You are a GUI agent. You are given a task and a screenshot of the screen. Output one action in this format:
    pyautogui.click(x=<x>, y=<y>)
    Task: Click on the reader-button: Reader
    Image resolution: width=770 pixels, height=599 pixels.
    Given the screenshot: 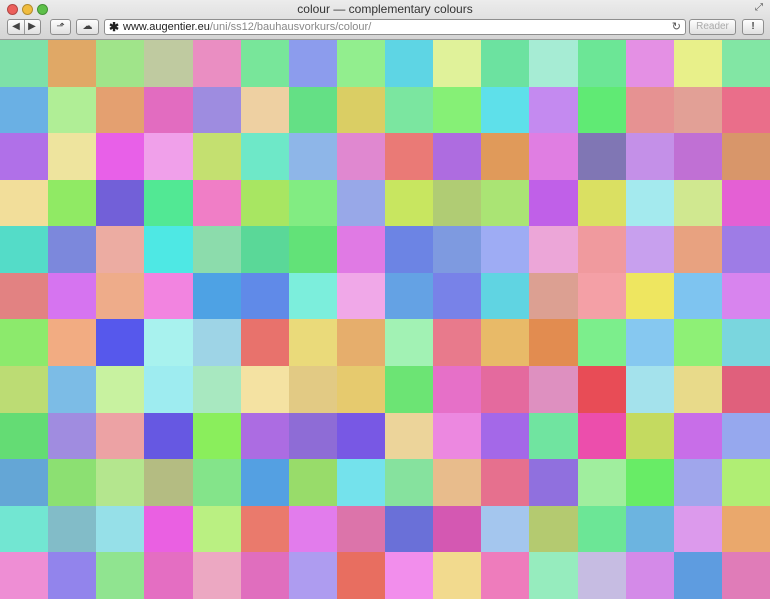 What is the action you would take?
    pyautogui.click(x=712, y=27)
    